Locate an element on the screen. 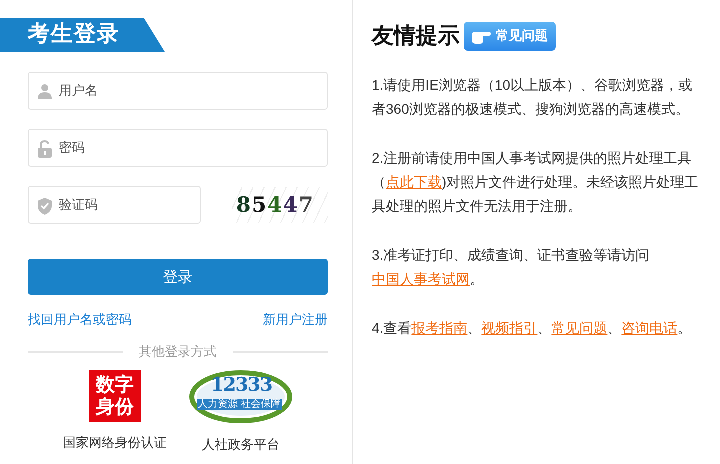  user-icon is located at coordinates (45, 91).